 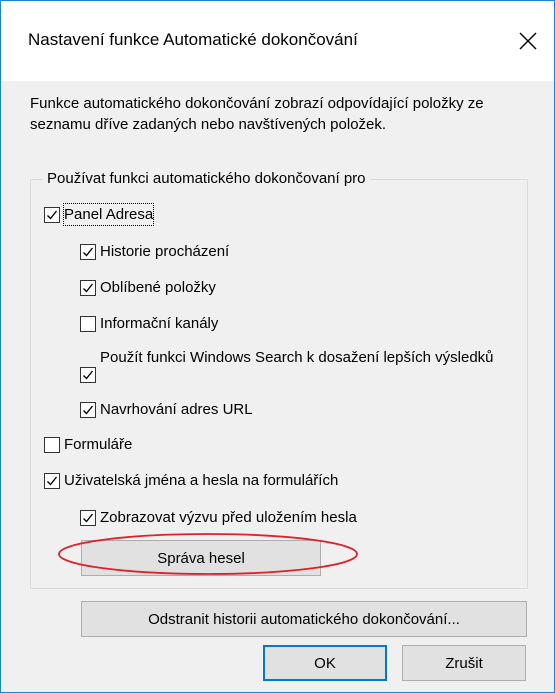 I want to click on cancel-button: Zrušit, so click(x=464, y=663).